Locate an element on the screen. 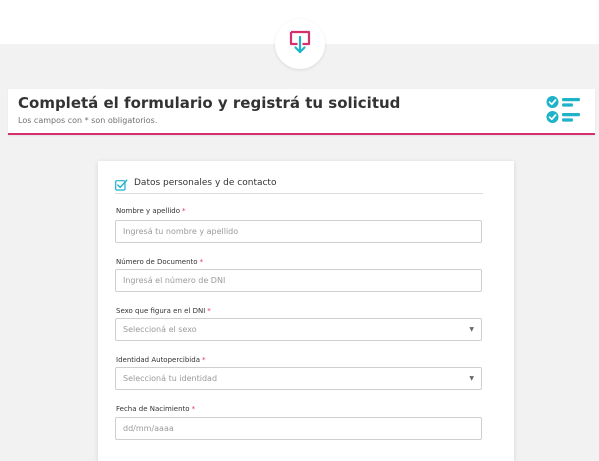 This screenshot has width=599, height=461. section-header: Datos personales y de contacto is located at coordinates (299, 184).